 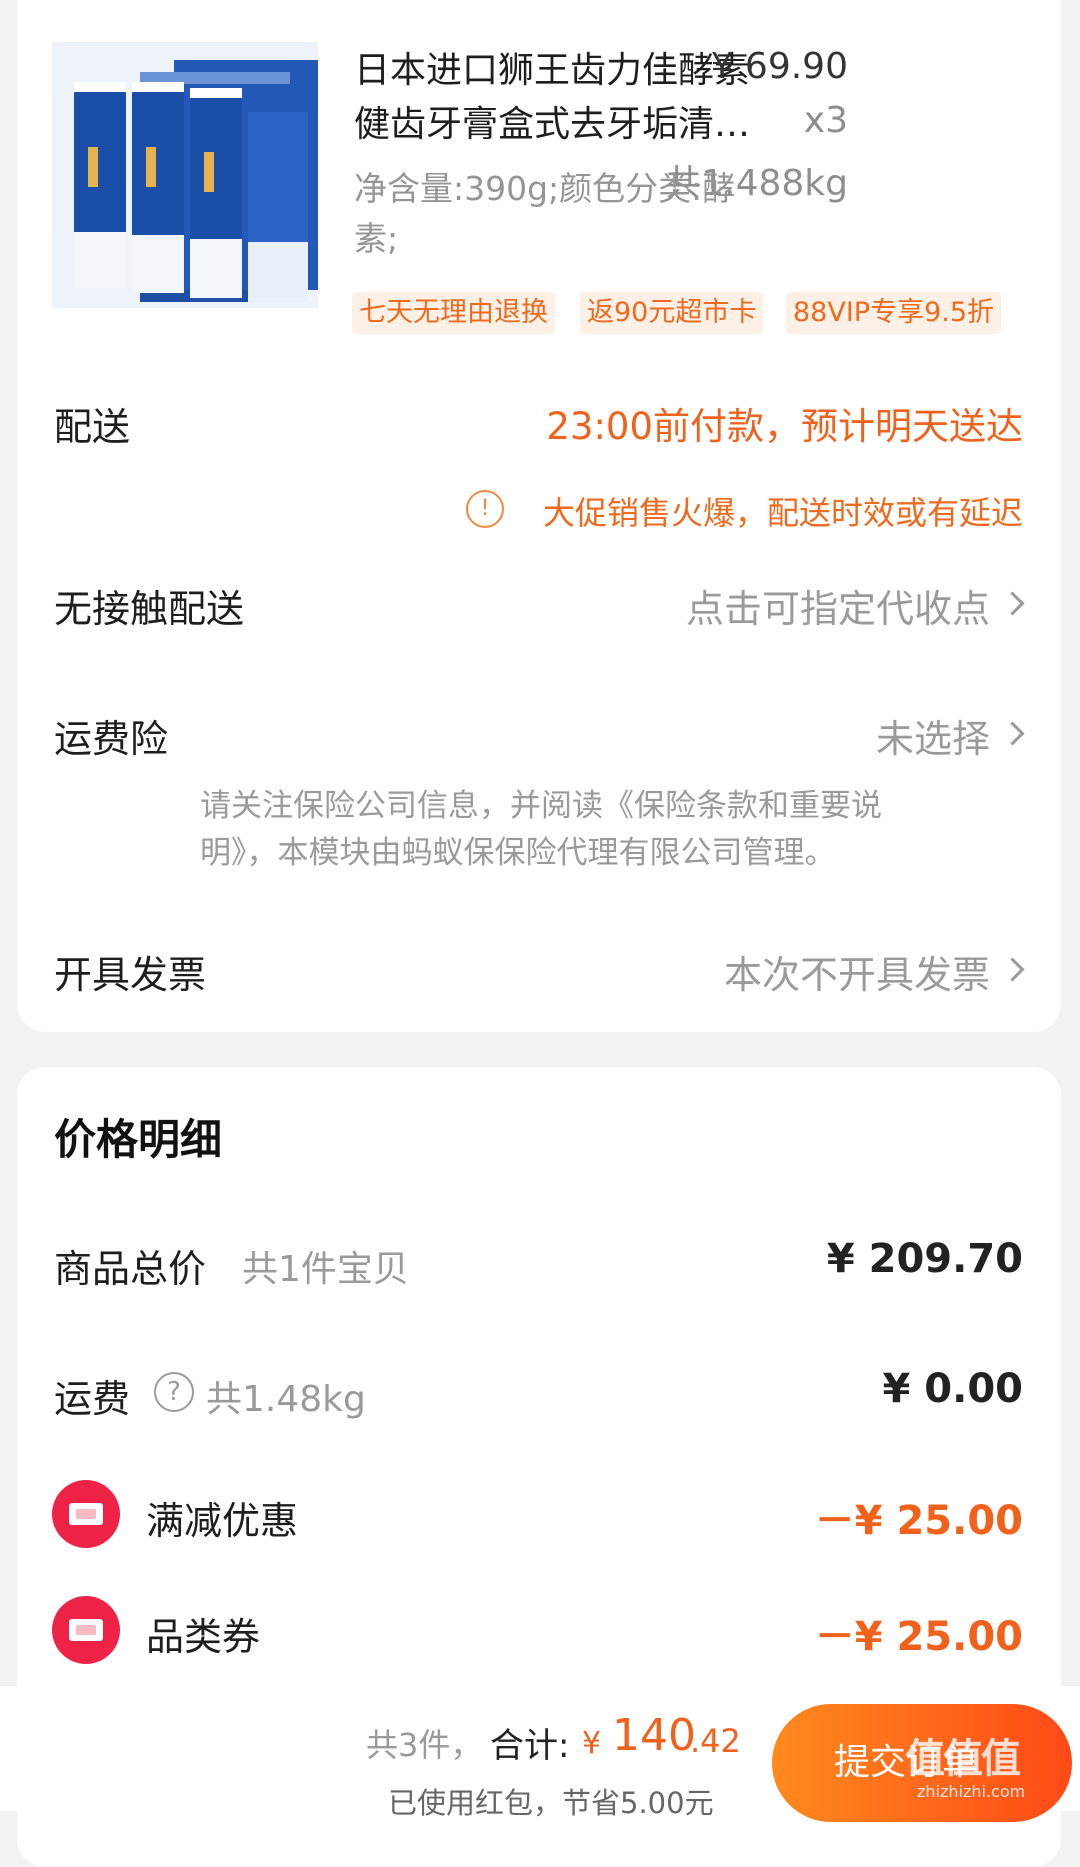 What do you see at coordinates (541, 802) in the screenshot?
I see `insurance-note-line1: 请关注保险公司信息，并阅读《保险条款和重要说` at bounding box center [541, 802].